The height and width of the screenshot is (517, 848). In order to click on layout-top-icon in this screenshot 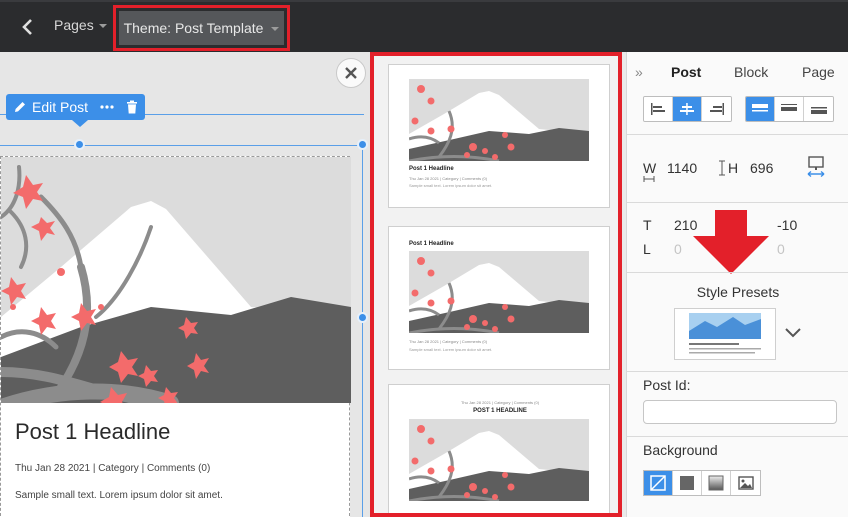, I will do `click(760, 108)`.